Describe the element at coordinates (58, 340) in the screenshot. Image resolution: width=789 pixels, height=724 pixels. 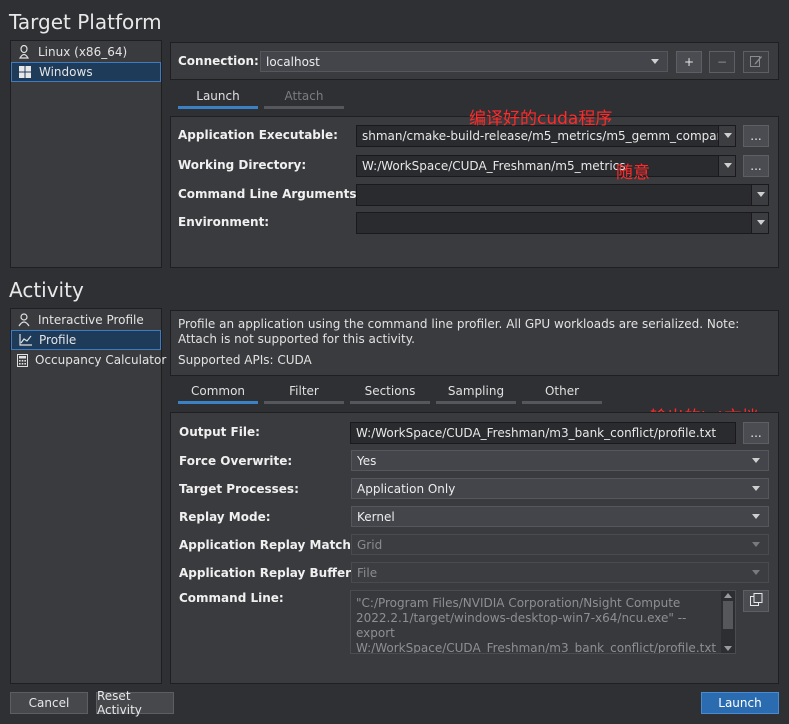
I see `activity-label: Profile` at that location.